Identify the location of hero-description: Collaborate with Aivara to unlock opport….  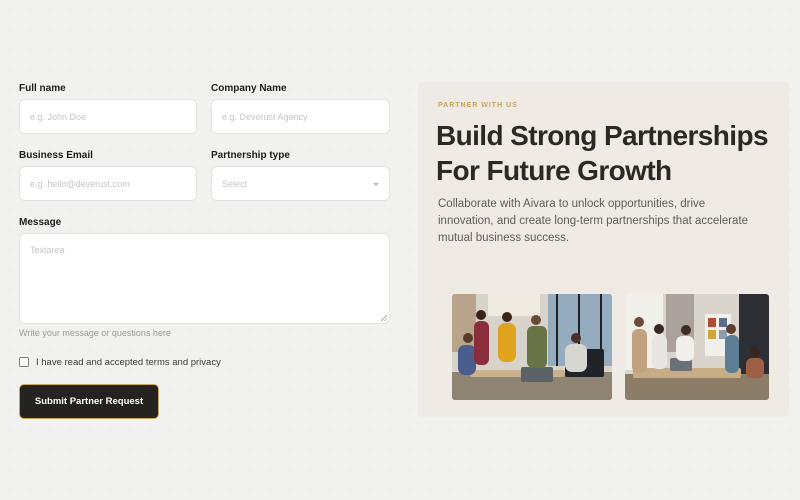
(593, 221).